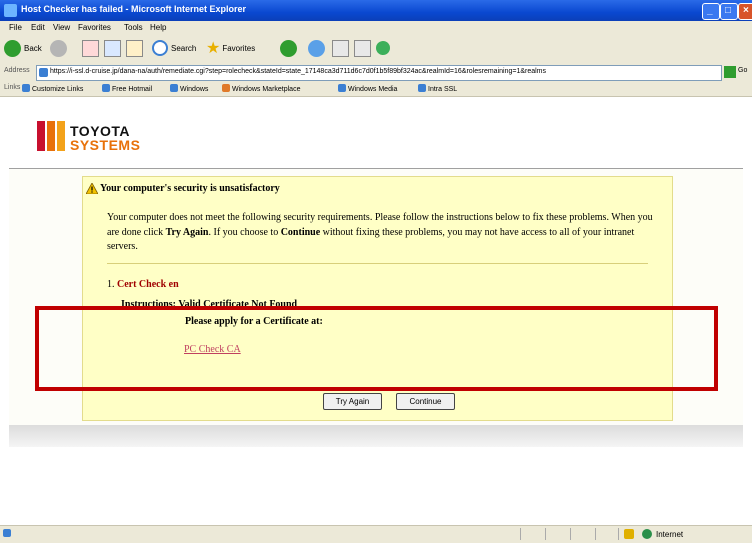  What do you see at coordinates (376, 28) in the screenshot?
I see `menu-bar: File Edit View Favorites Tools Help` at bounding box center [376, 28].